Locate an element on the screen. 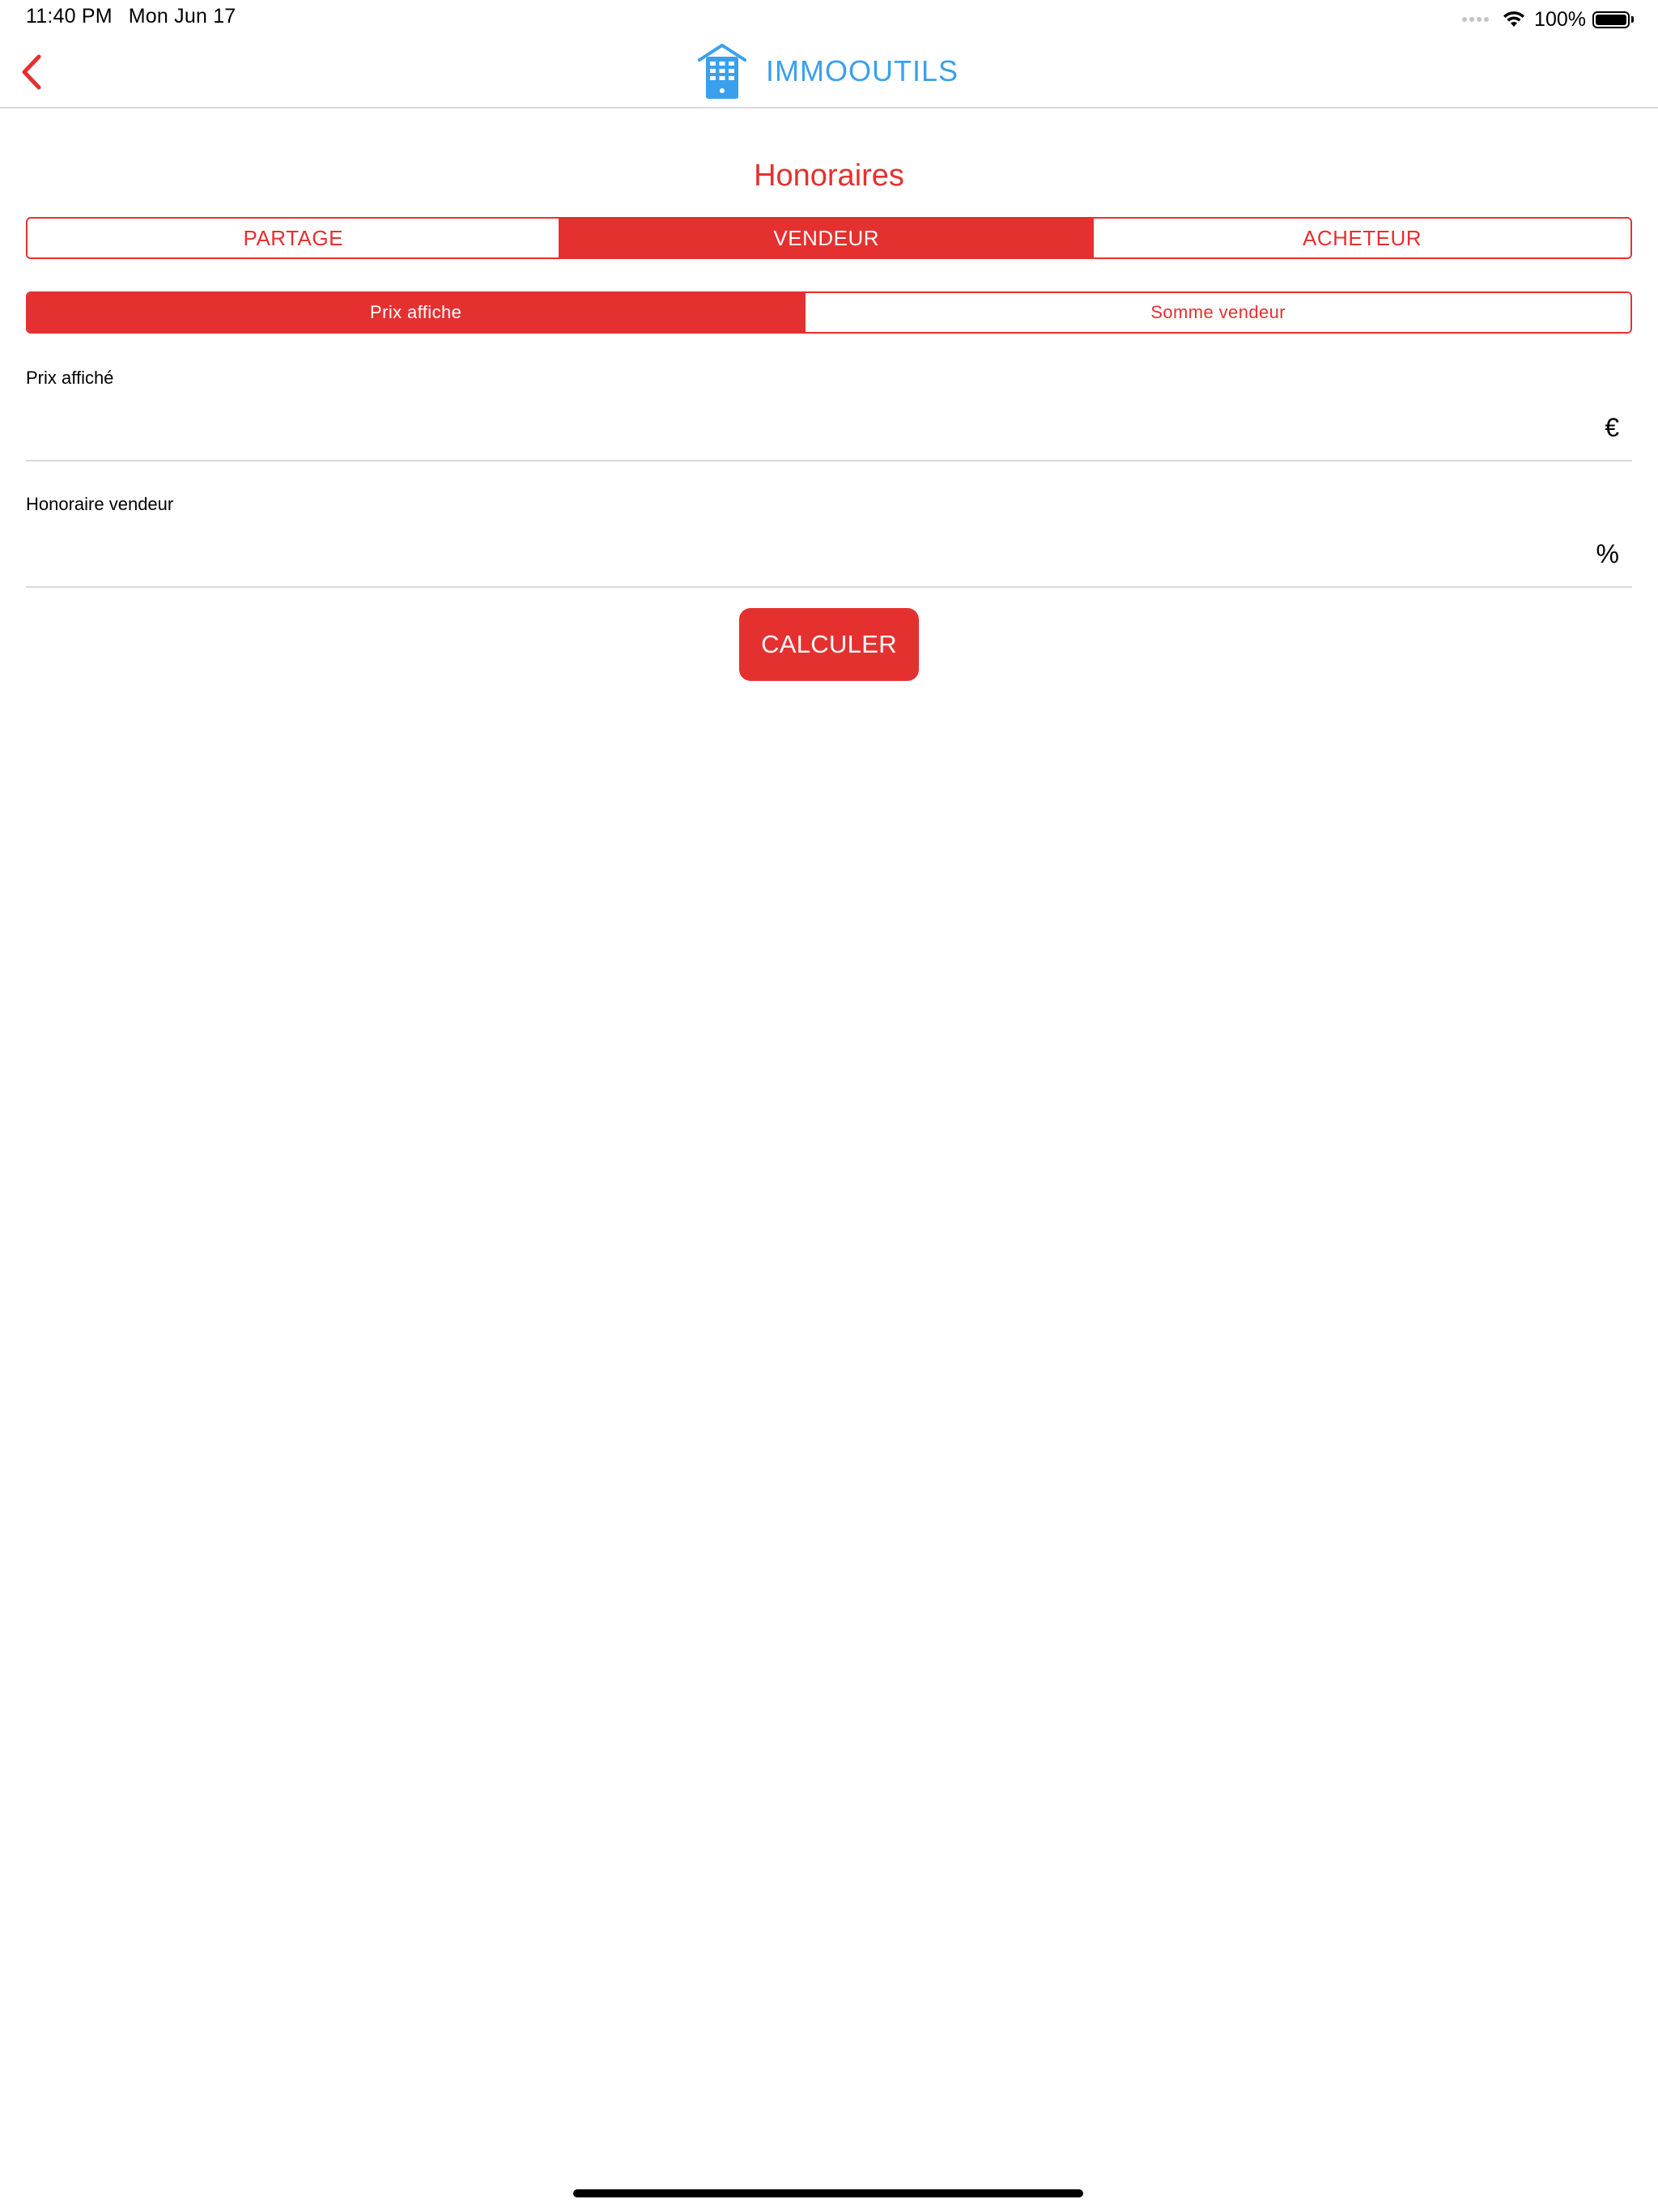  honoraire-vendeur-field: Honoraire vendeur % is located at coordinates (829, 535).